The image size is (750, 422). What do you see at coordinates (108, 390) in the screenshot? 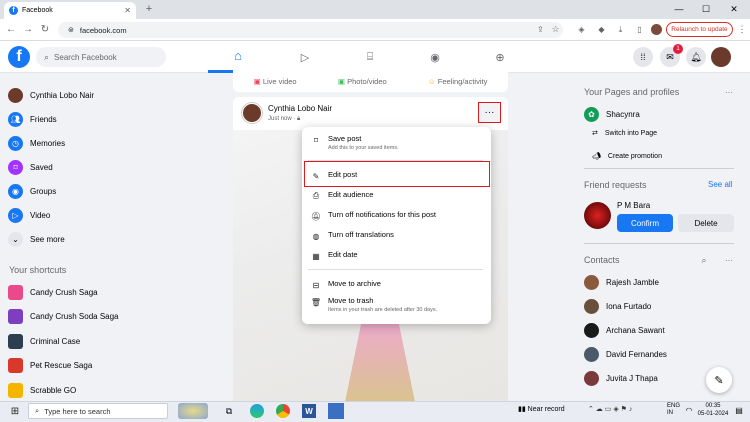
I see `shortcut-item: Scrabble GO` at bounding box center [108, 390].